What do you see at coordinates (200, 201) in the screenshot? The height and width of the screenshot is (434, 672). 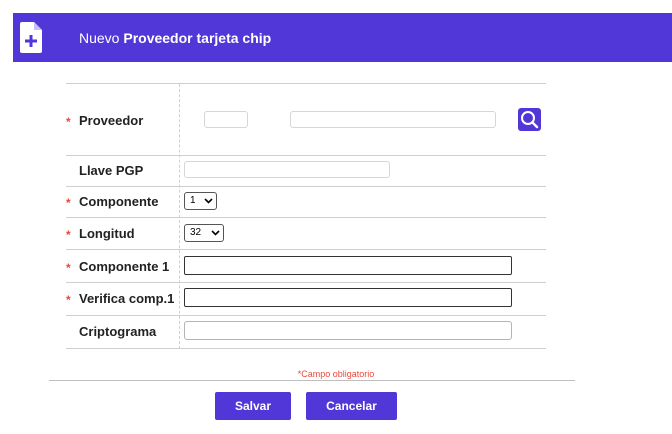 I see `componente-select: 1` at bounding box center [200, 201].